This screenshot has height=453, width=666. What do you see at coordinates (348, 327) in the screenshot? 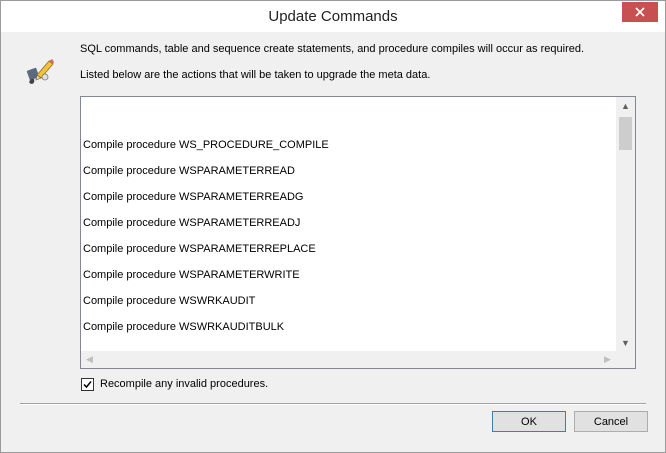
I see `list-item: Compile procedure WSWRKAUDITBULK` at bounding box center [348, 327].